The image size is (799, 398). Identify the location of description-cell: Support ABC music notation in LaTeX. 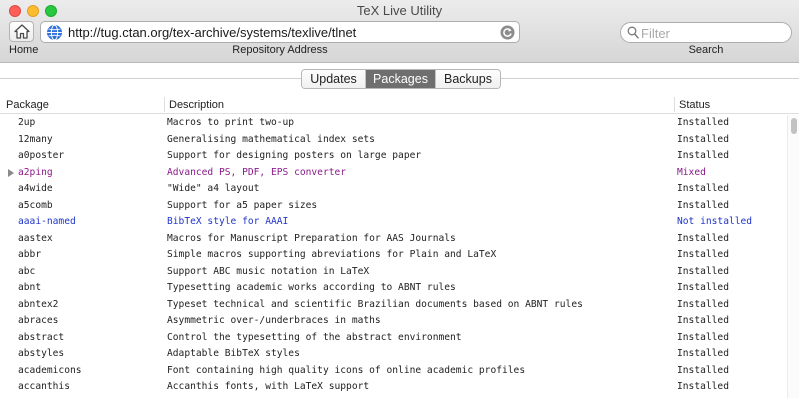
(268, 271).